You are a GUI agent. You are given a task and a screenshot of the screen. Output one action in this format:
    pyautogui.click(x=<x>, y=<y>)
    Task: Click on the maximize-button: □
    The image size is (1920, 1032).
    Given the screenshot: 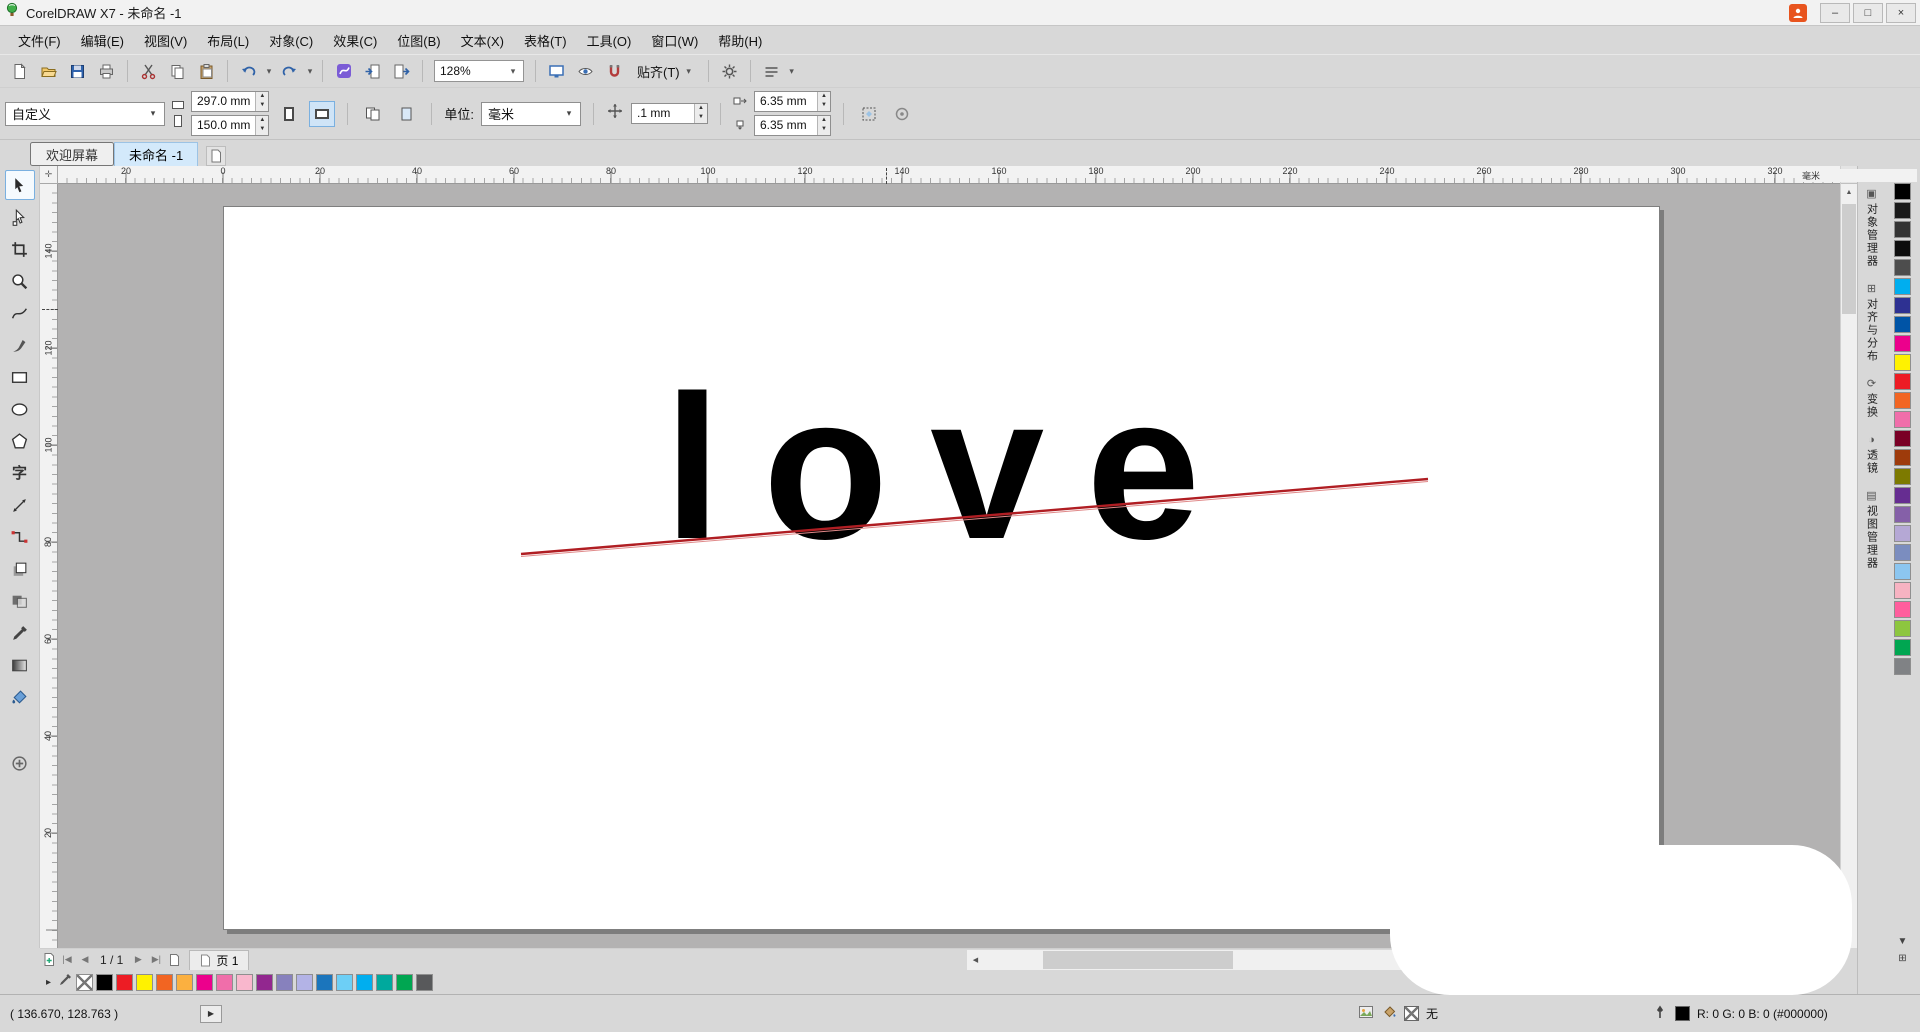 What is the action you would take?
    pyautogui.click(x=1868, y=12)
    